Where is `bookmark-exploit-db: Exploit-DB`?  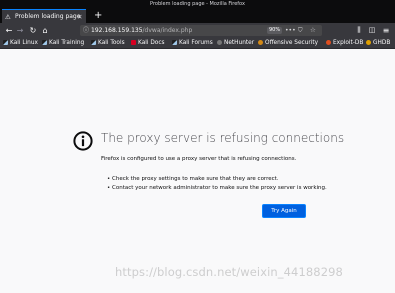
bookmark-exploit-db: Exploit-DB is located at coordinates (344, 43).